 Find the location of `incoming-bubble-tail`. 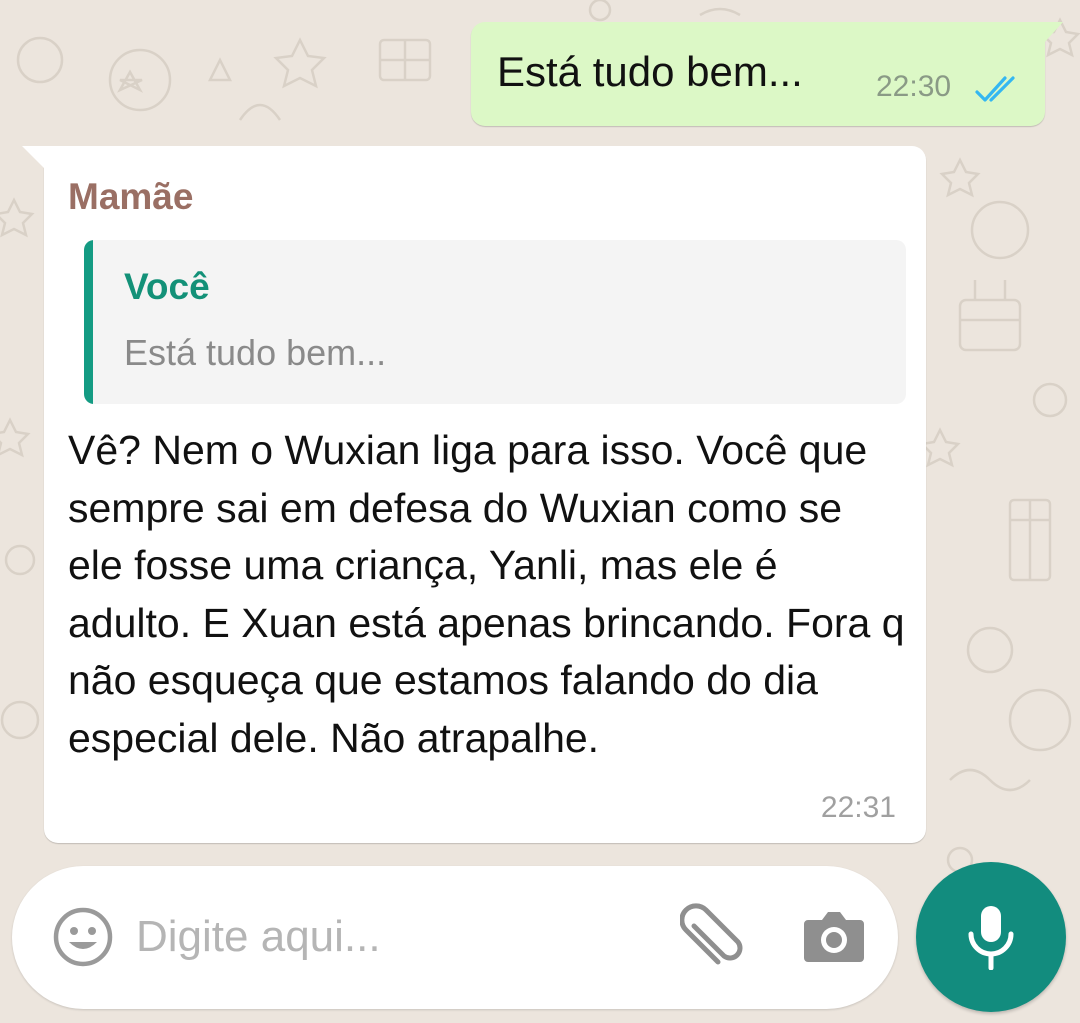

incoming-bubble-tail is located at coordinates (33, 157).